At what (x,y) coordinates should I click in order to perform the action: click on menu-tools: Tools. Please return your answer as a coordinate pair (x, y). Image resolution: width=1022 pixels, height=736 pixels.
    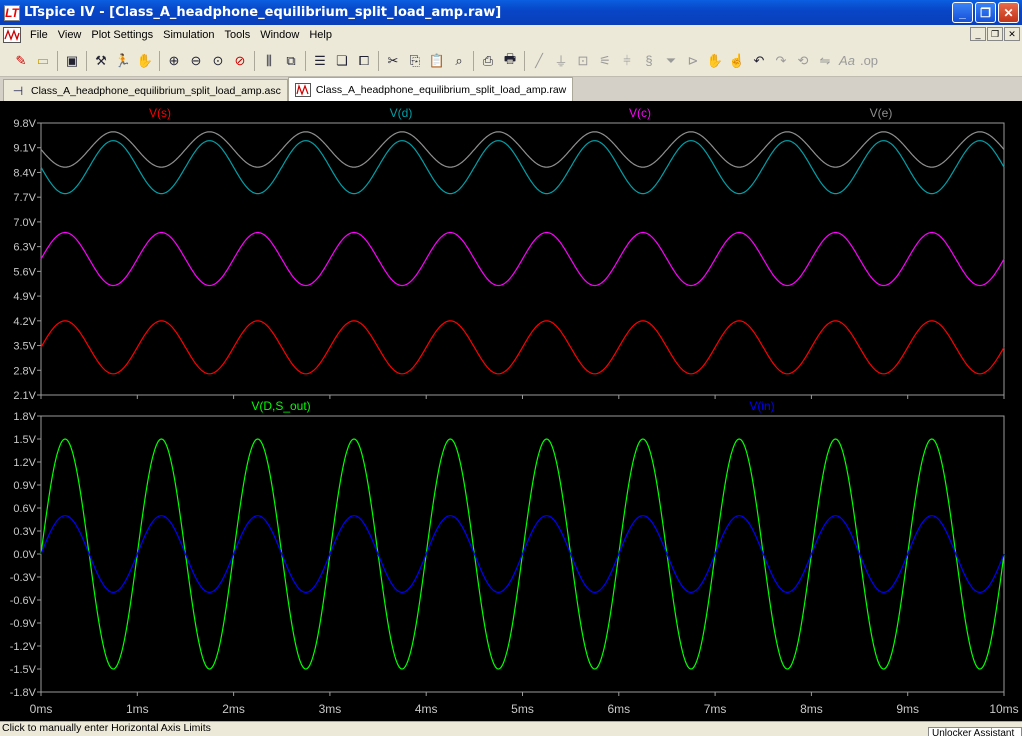
    Looking at the image, I should click on (238, 35).